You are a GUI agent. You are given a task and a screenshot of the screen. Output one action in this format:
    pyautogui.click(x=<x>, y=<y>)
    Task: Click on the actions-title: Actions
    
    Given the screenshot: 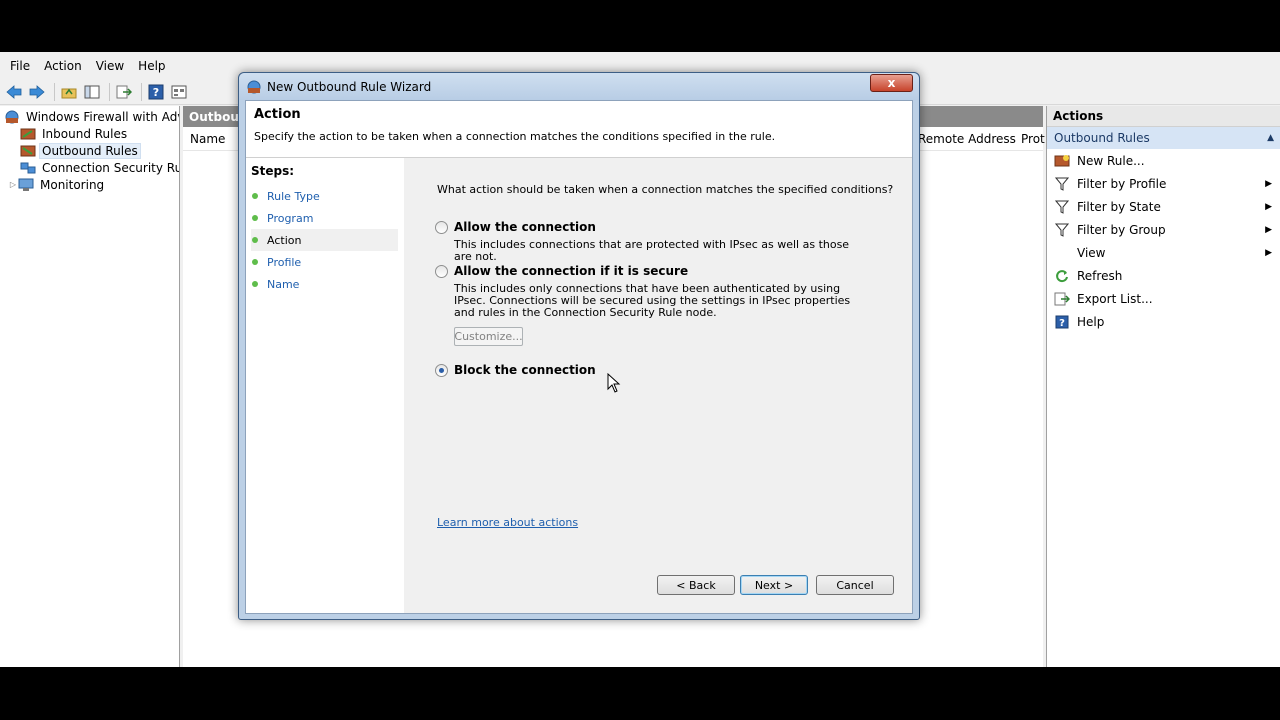 What is the action you would take?
    pyautogui.click(x=1163, y=116)
    